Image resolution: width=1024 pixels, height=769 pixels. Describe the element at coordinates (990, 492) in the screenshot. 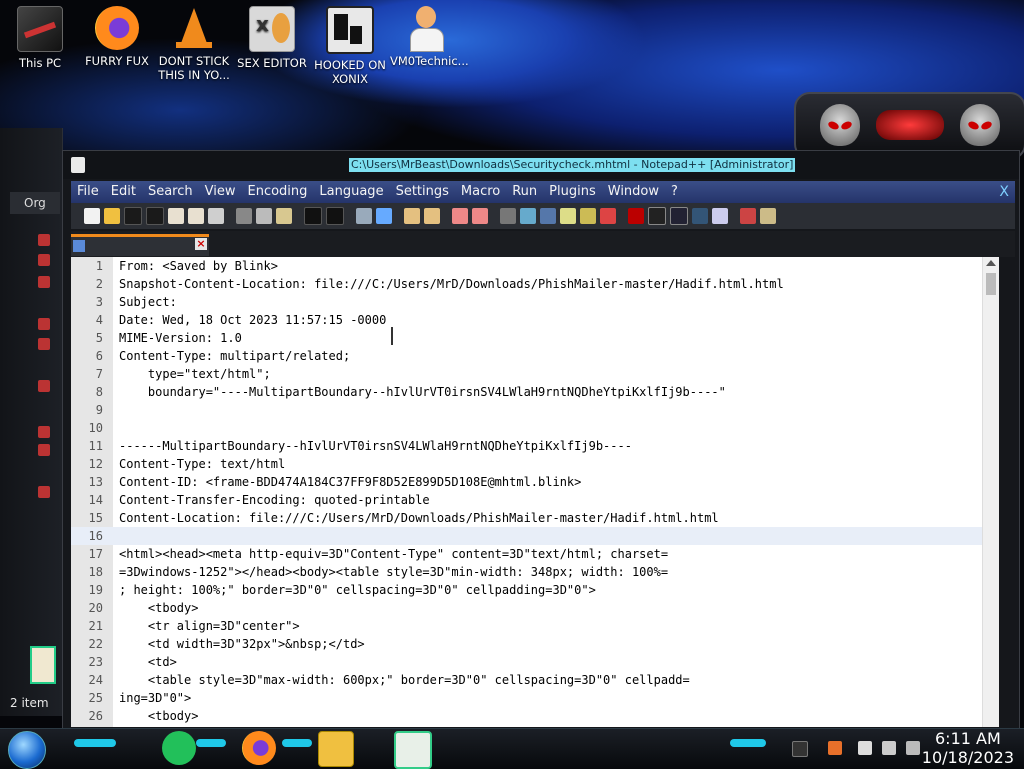

I see `vertical-scrollbar` at that location.